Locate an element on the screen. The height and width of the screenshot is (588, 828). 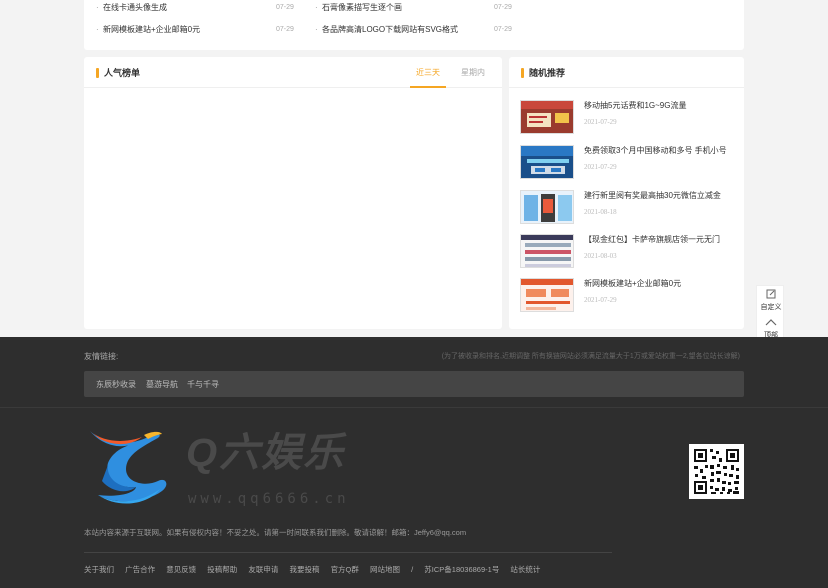
logo-text: Q六娱乐 is located at coordinates (266, 453).